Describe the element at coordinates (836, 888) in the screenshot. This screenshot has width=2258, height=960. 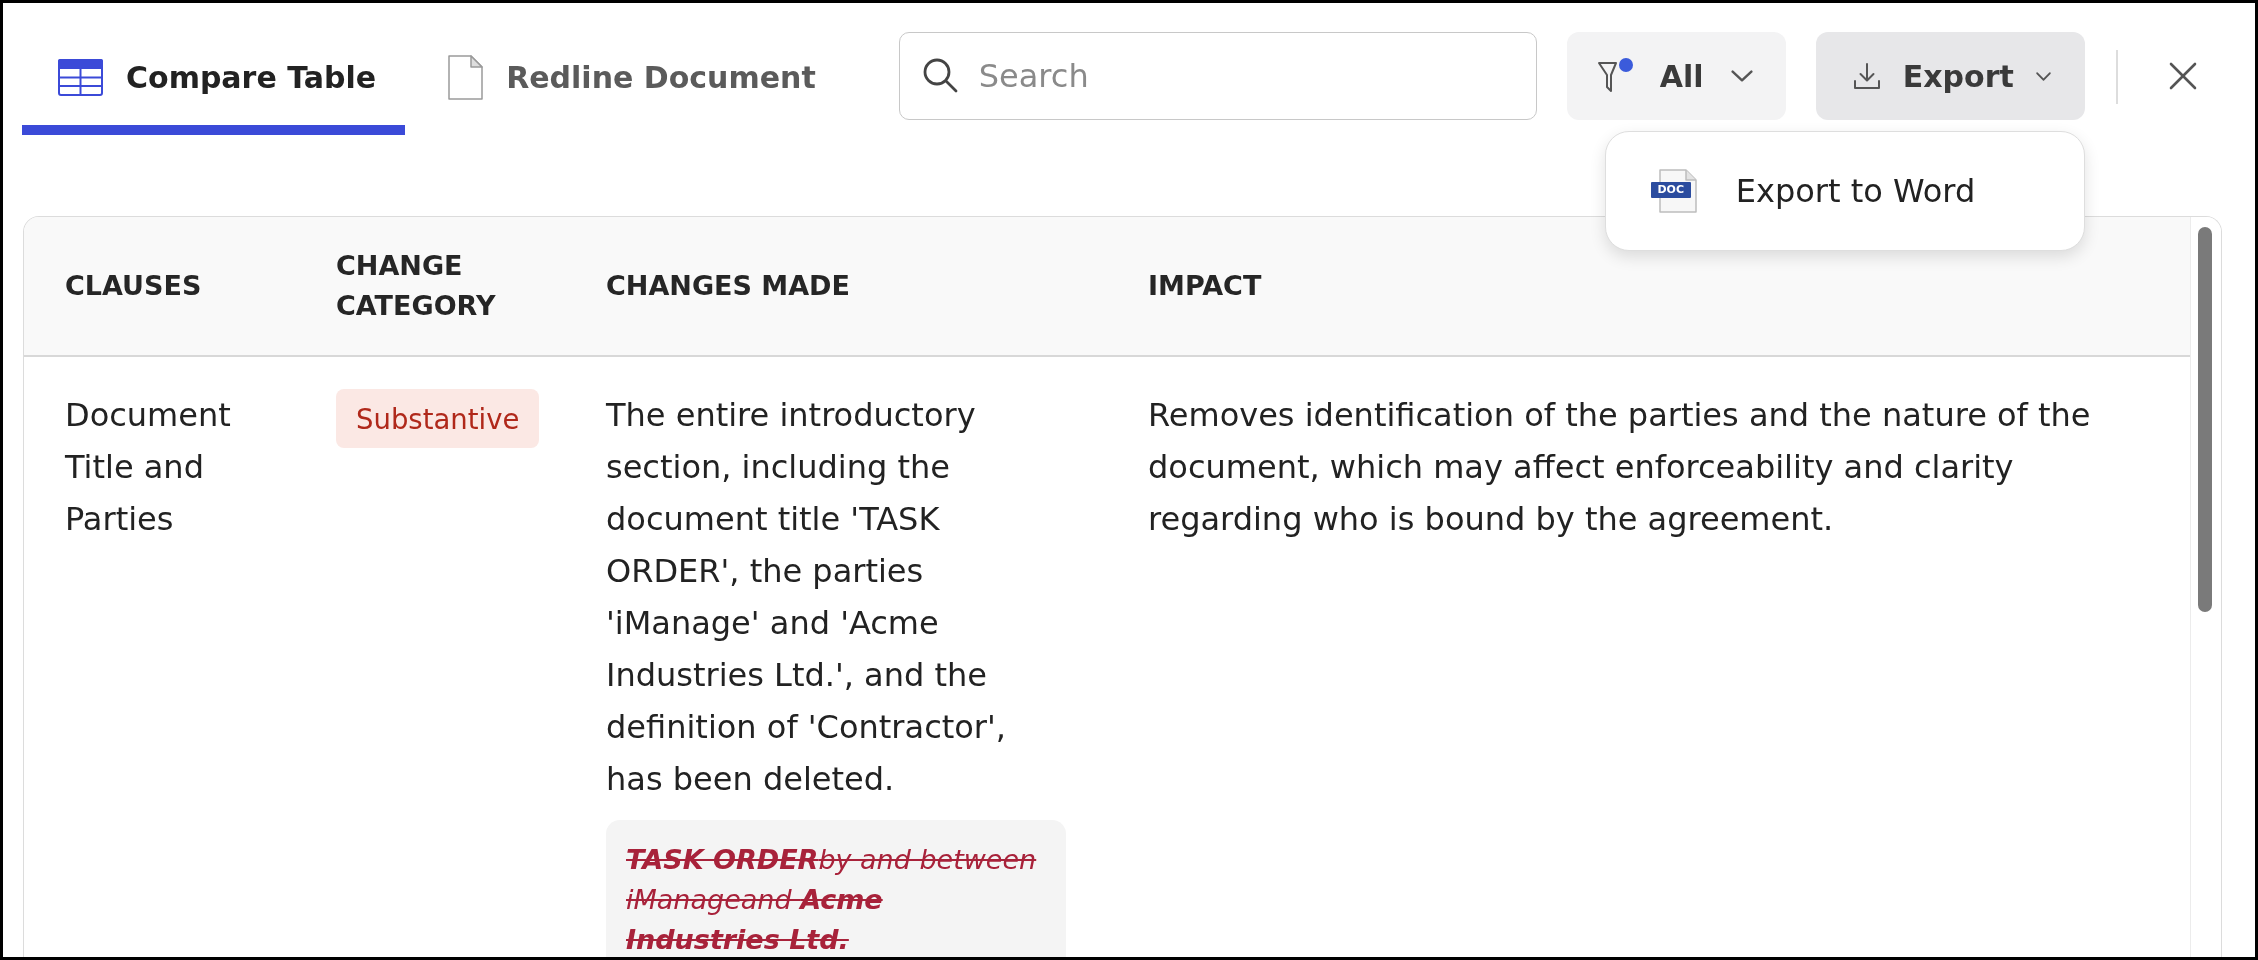
I see `deleted-text-quote: TASK ORDERby and between iManageand Acme Industries Ltd.` at that location.